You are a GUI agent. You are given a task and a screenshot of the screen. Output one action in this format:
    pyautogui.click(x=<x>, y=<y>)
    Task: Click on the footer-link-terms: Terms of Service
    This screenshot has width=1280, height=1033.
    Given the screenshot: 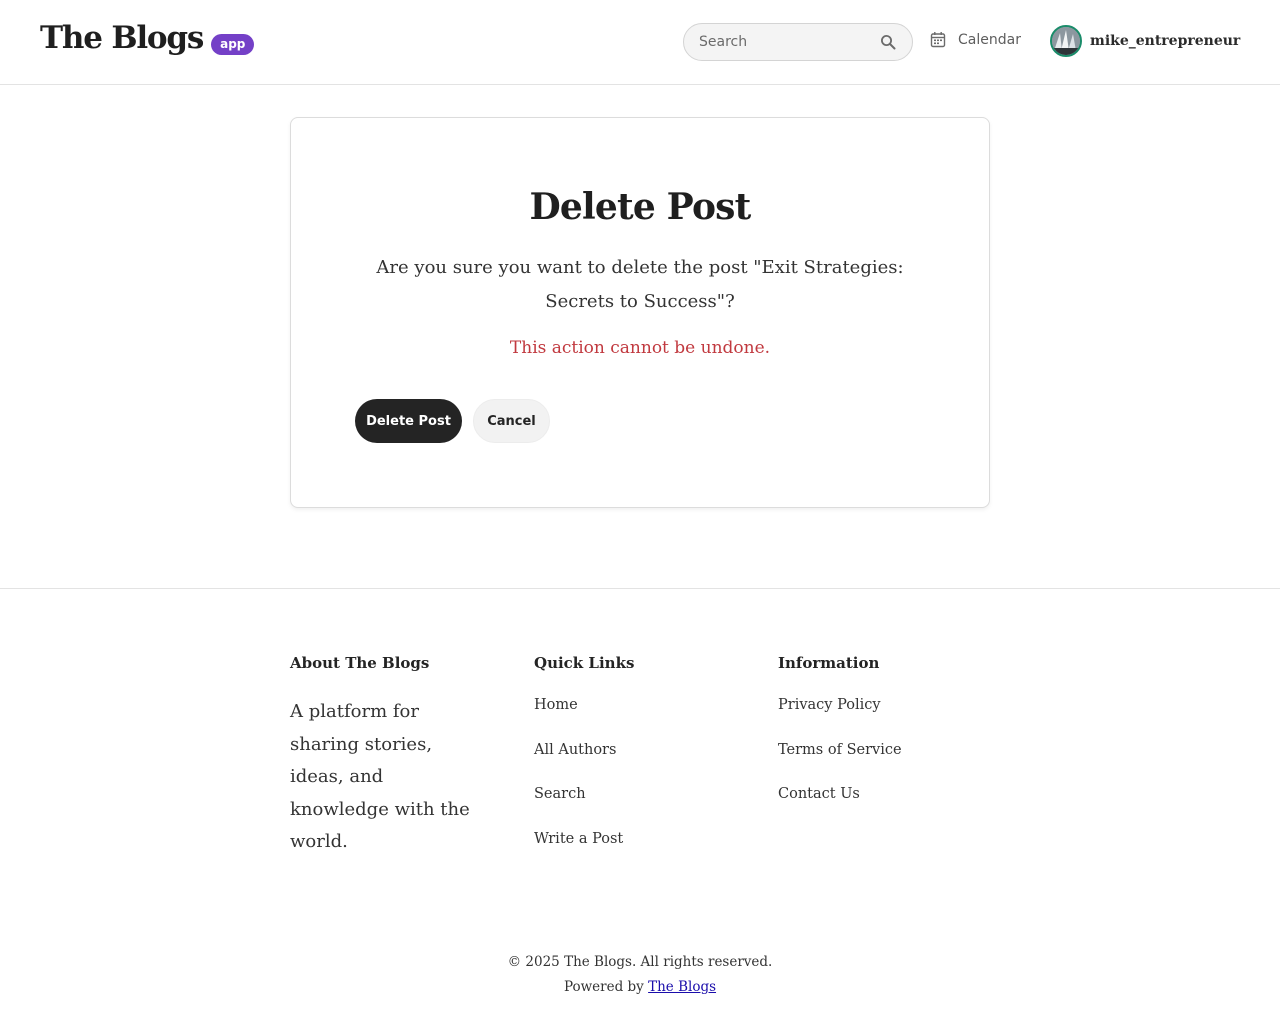 What is the action you would take?
    pyautogui.click(x=840, y=750)
    